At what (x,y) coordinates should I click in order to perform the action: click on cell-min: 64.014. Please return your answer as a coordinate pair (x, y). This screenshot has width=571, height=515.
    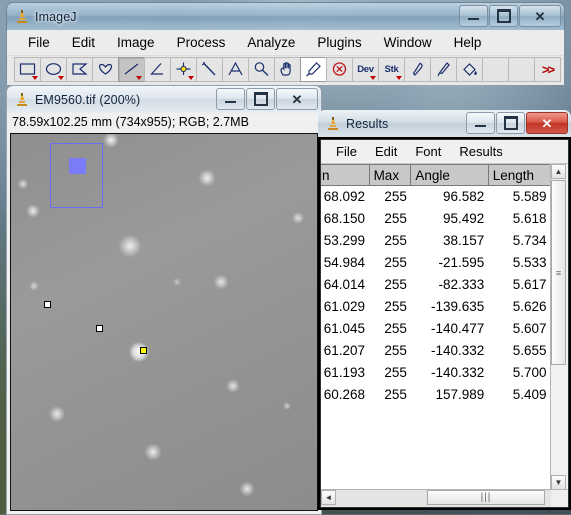
    Looking at the image, I should click on (344, 284).